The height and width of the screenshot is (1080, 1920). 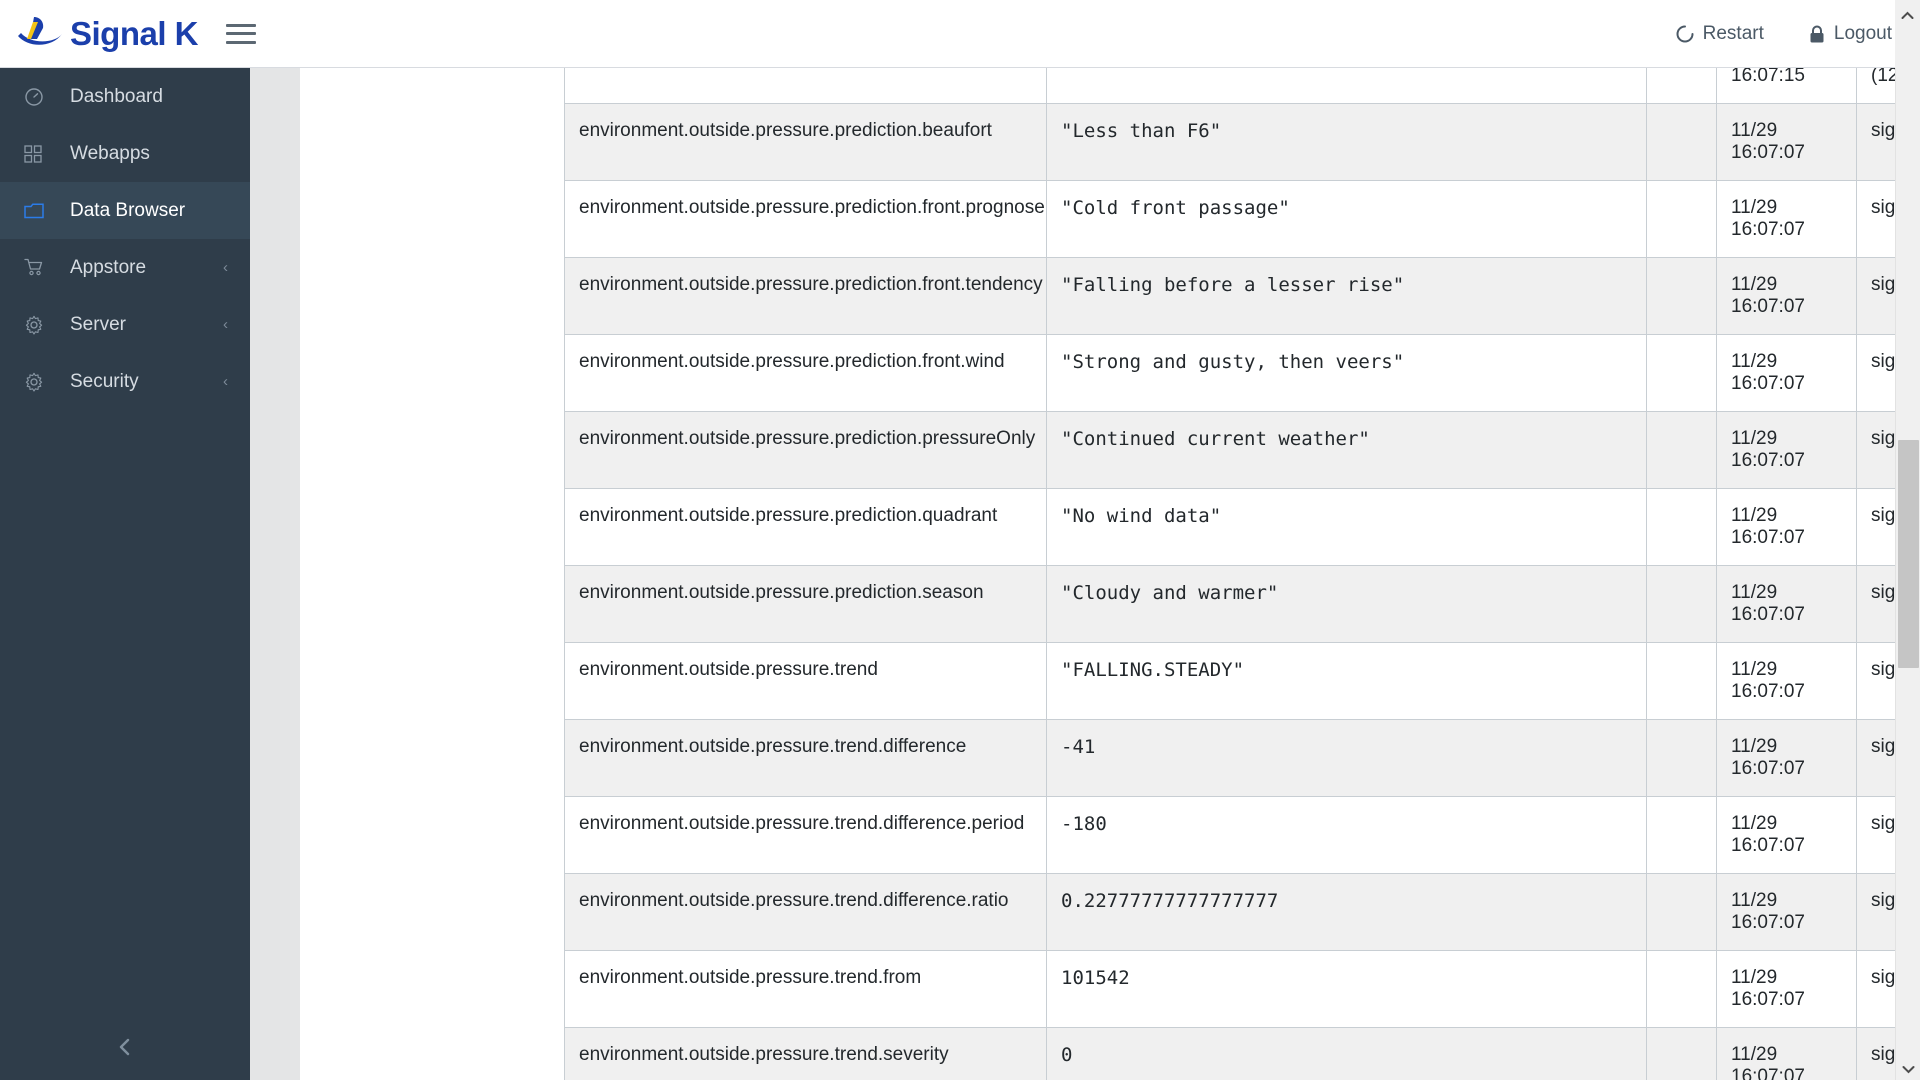 What do you see at coordinates (128, 210) in the screenshot?
I see `sidebar-item-label: Data Browser` at bounding box center [128, 210].